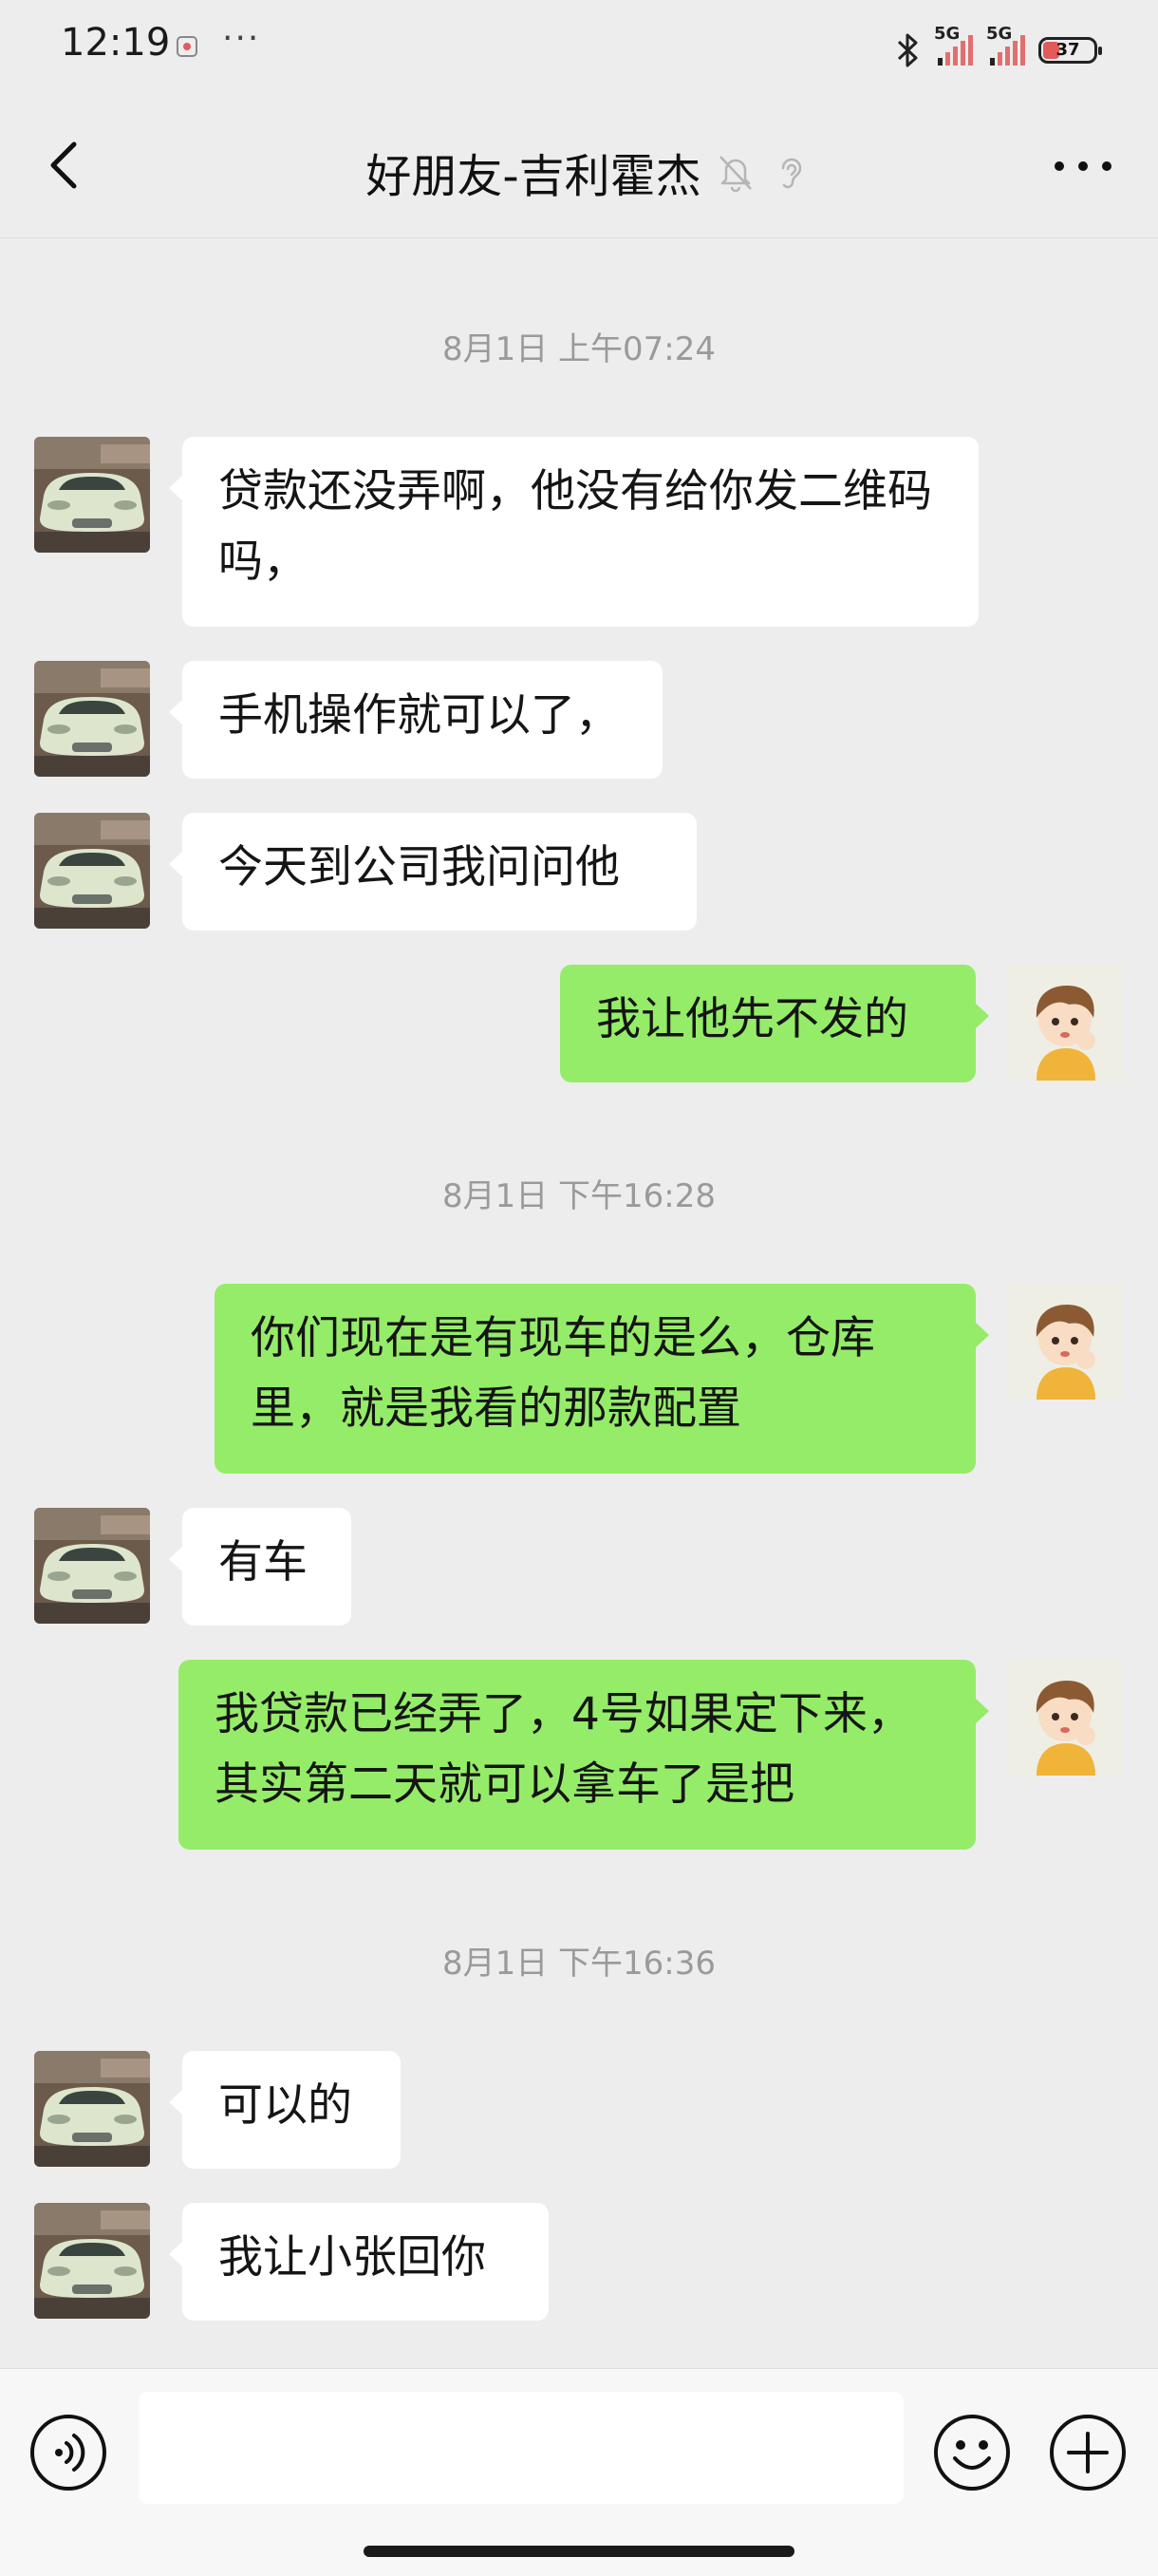 The height and width of the screenshot is (2576, 1158). I want to click on status-indicators: 5G 5G 37, so click(999, 48).